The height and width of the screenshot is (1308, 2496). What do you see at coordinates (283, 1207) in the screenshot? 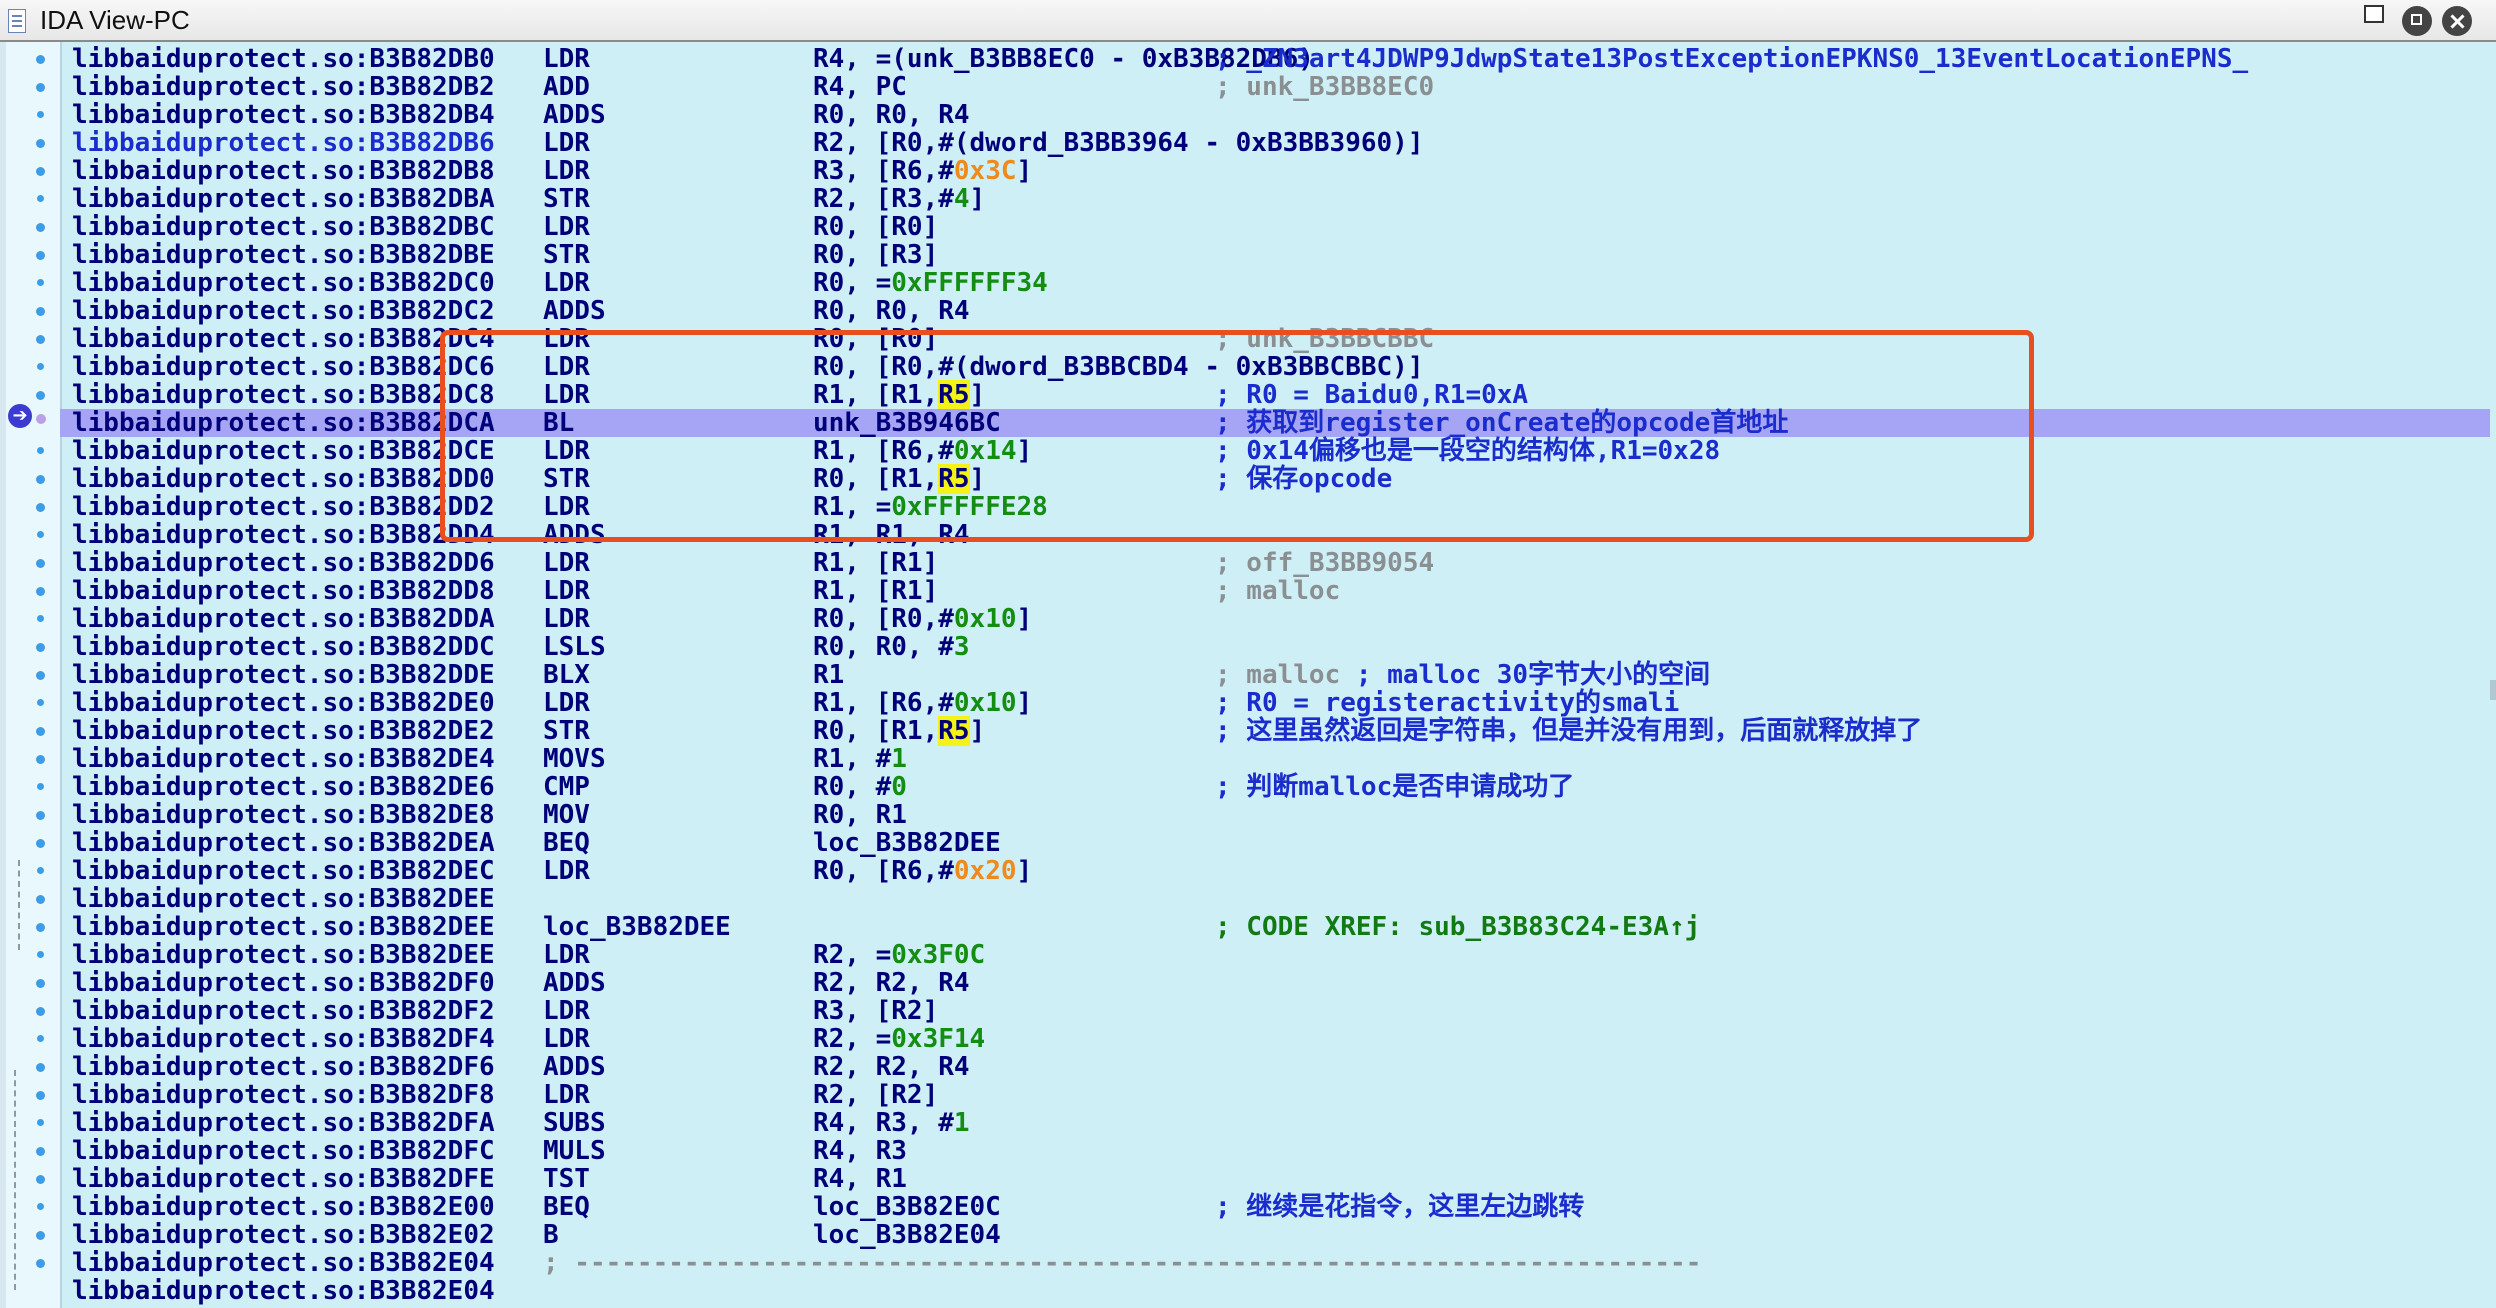
I see `line-address: libbaiduprotect.so:B3B82E00` at bounding box center [283, 1207].